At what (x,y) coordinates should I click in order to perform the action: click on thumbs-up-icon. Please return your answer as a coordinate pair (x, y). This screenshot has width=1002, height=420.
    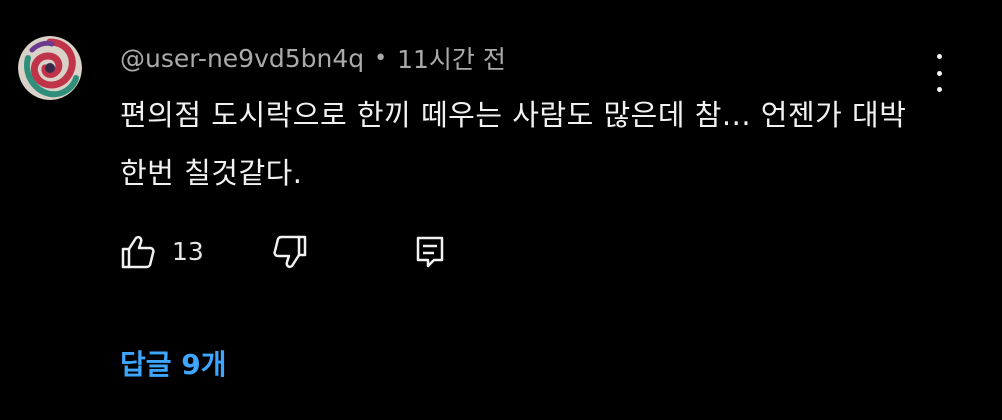
    Looking at the image, I should click on (138, 252).